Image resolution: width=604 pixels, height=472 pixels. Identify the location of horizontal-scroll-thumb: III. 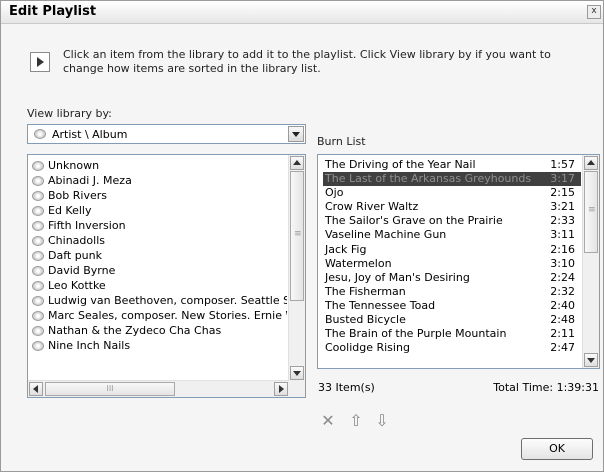
(110, 389).